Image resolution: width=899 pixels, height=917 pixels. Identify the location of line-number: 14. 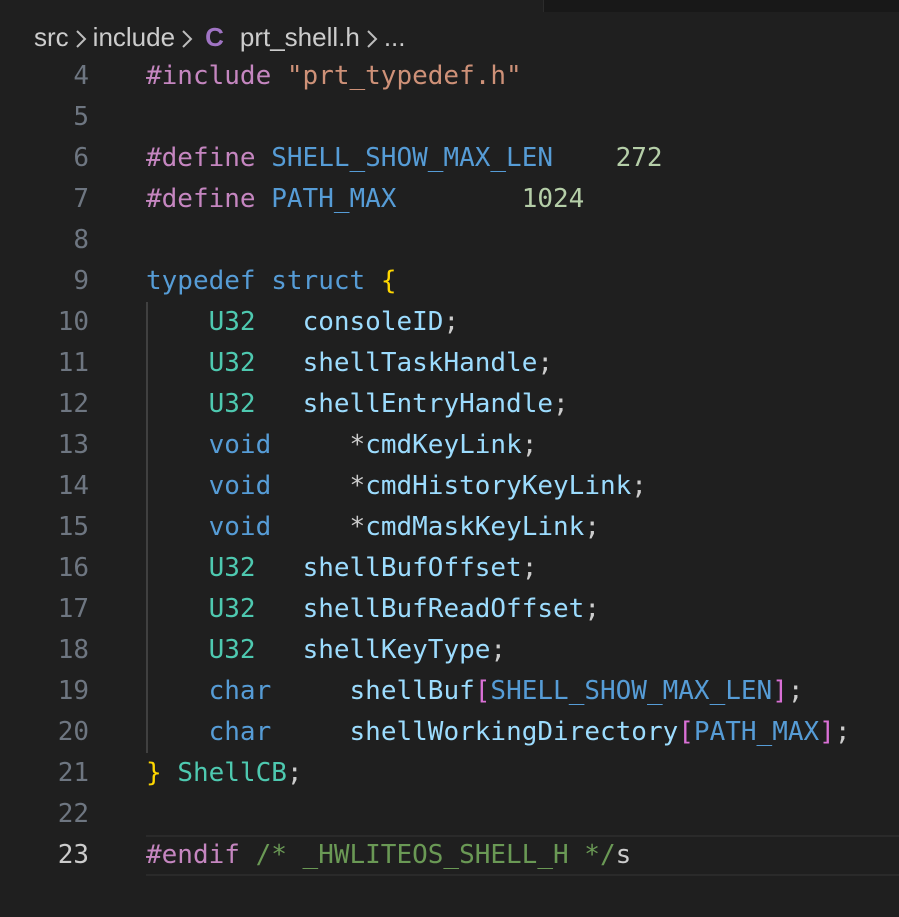
(73, 486).